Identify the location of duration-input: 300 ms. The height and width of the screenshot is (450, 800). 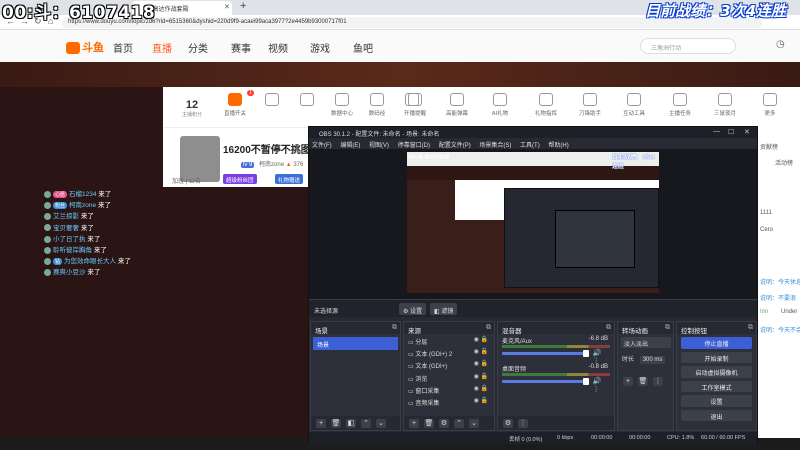
(652, 360).